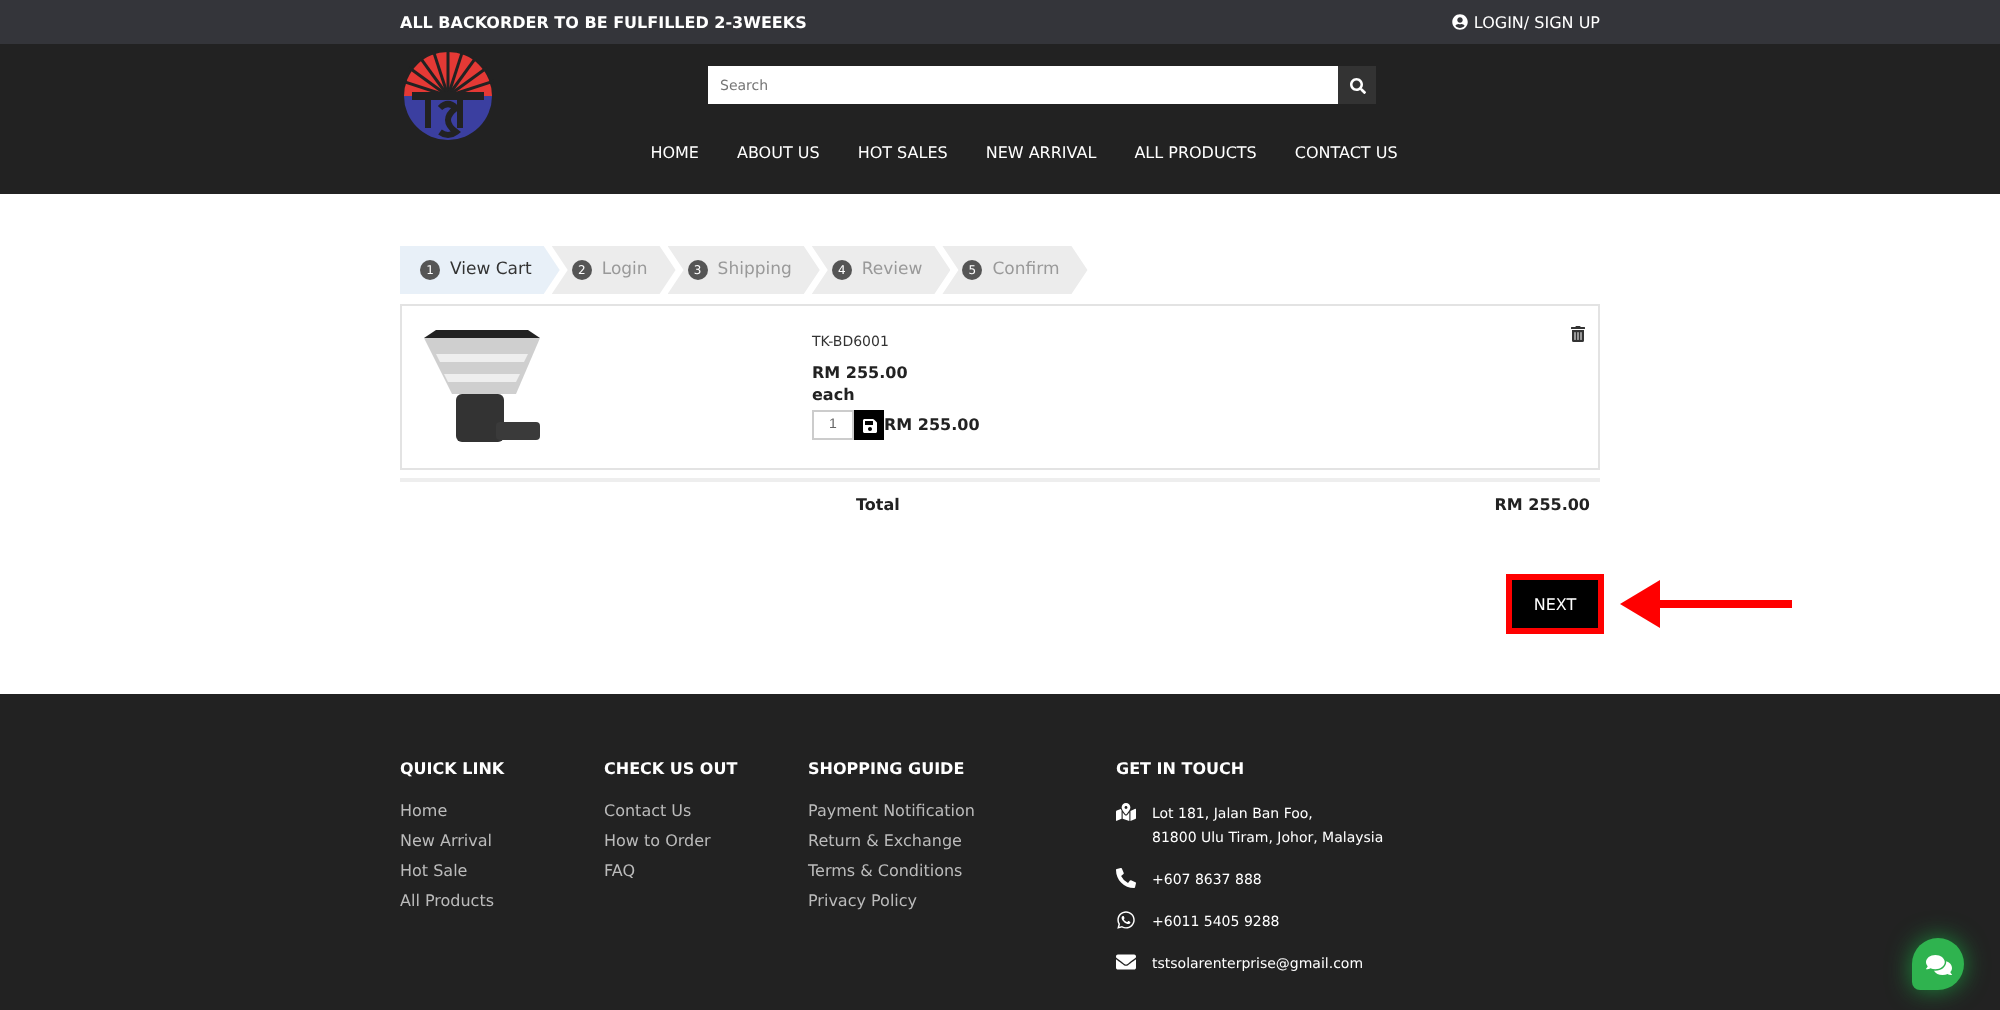 This screenshot has height=1010, width=2000. Describe the element at coordinates (448, 96) in the screenshot. I see `logo-icon` at that location.